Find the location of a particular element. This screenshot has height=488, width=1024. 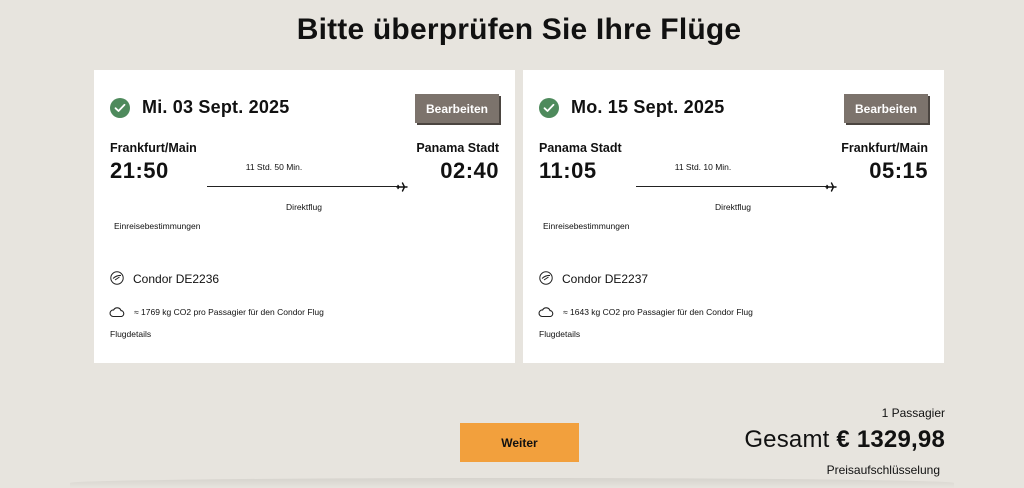

airline-flight-number: Condor DE2236 is located at coordinates (176, 279).